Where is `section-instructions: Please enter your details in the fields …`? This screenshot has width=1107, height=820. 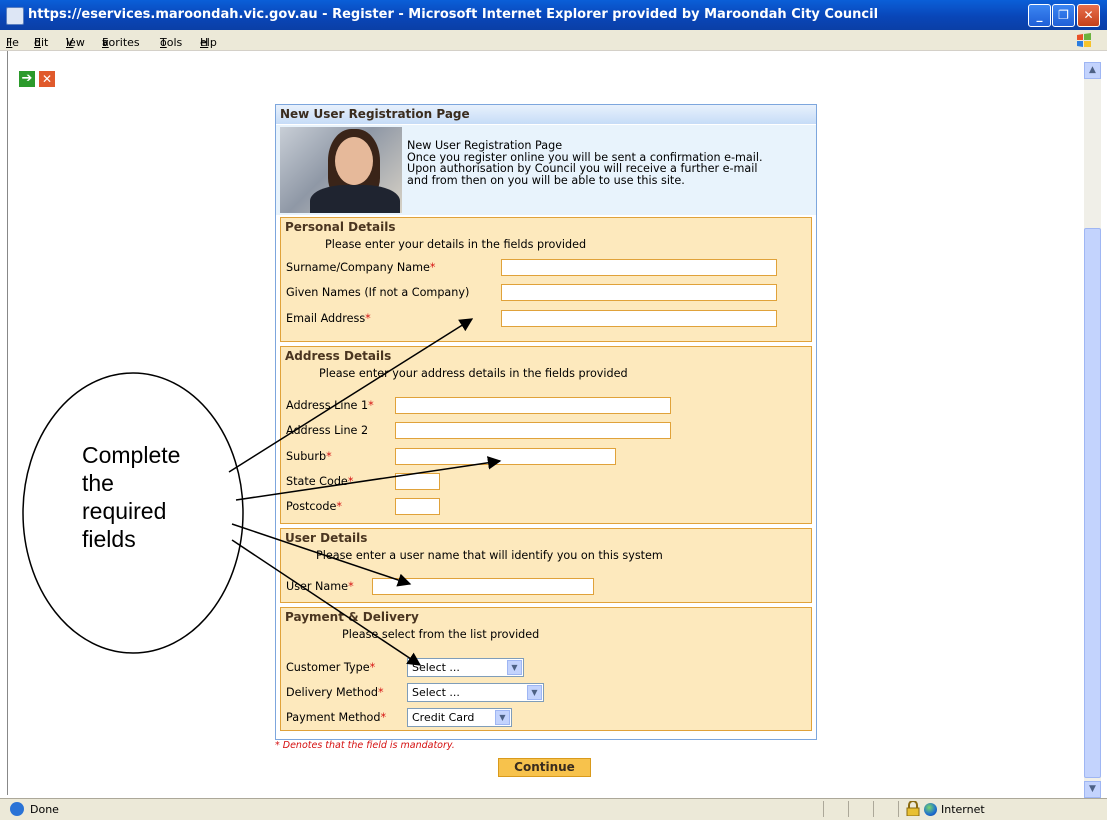
section-instructions: Please enter your details in the fields … is located at coordinates (456, 244).